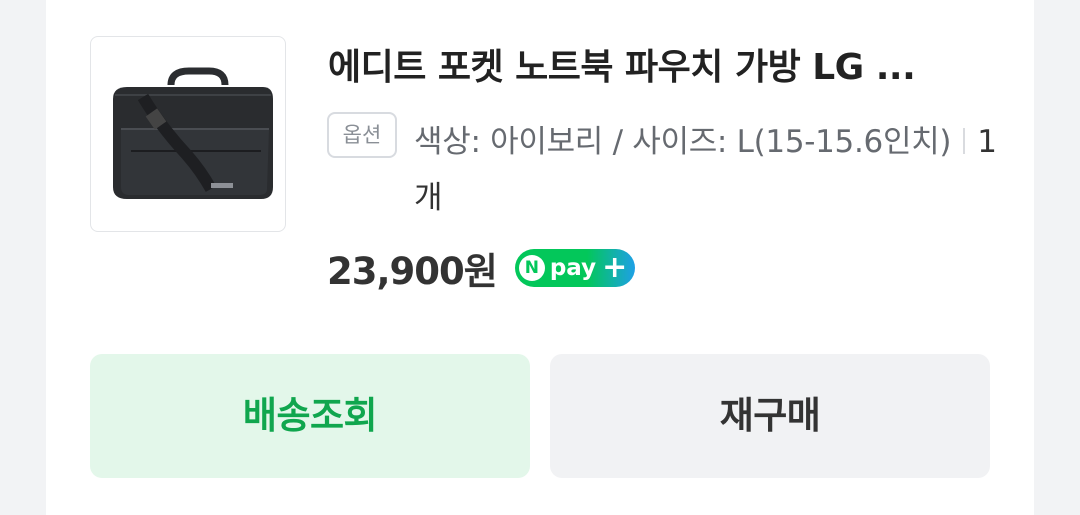  I want to click on price-row: 23,900원 N pay +, so click(481, 268).